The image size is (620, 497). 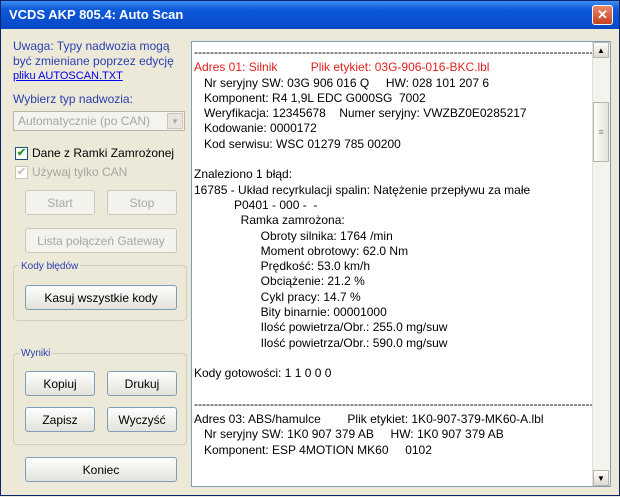 I want to click on body-type-select: Automatycznie (po CAN) ▼, so click(x=99, y=121).